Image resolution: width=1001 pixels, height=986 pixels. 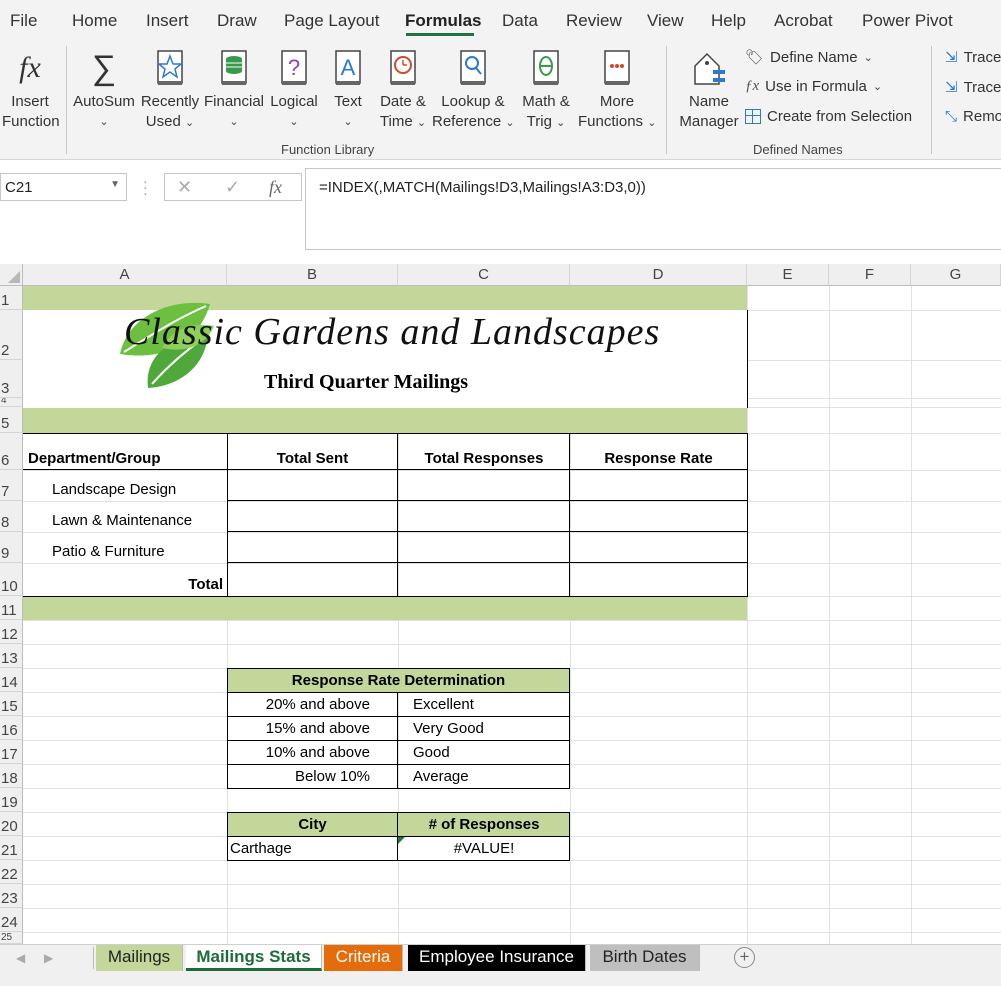 I want to click on remove-arrows-label: Remo, so click(x=982, y=116).